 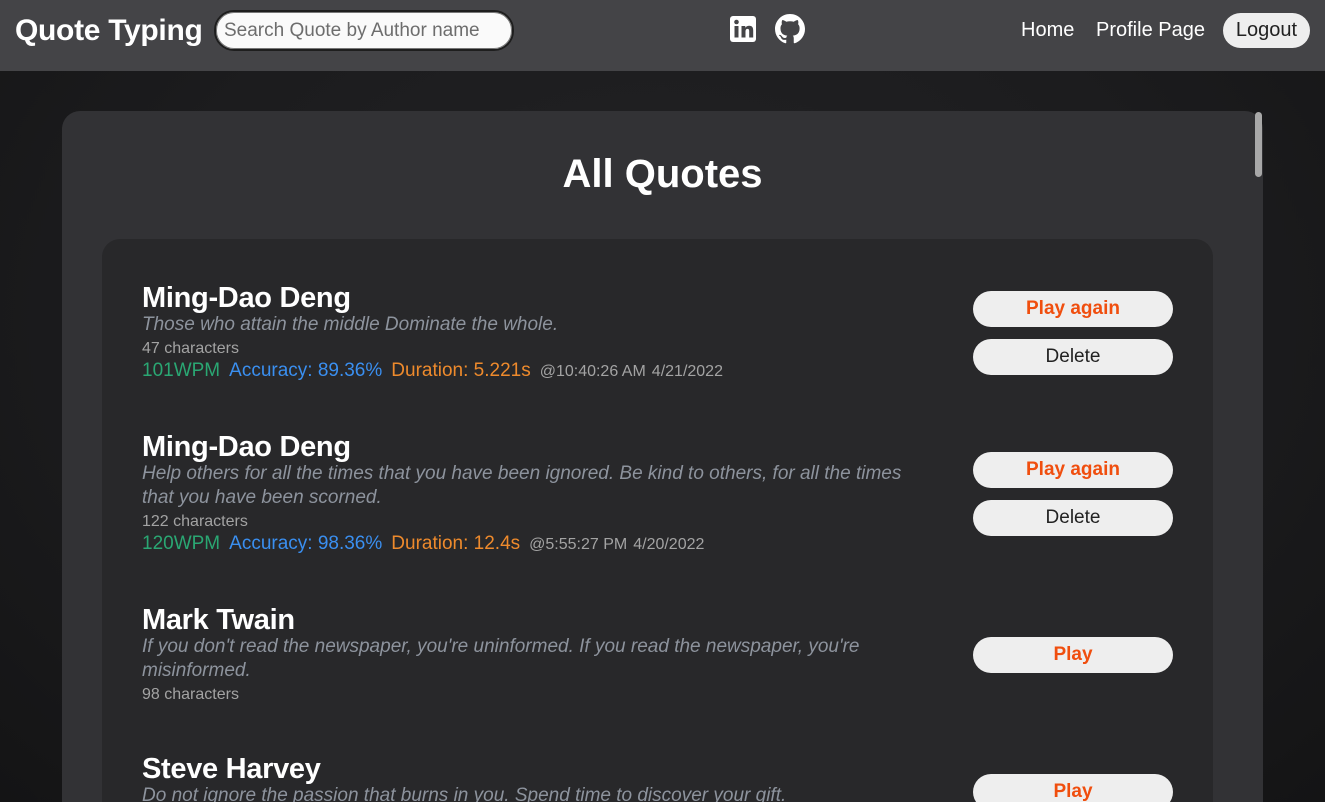 I want to click on quote-author: Mark Twain, so click(x=218, y=620).